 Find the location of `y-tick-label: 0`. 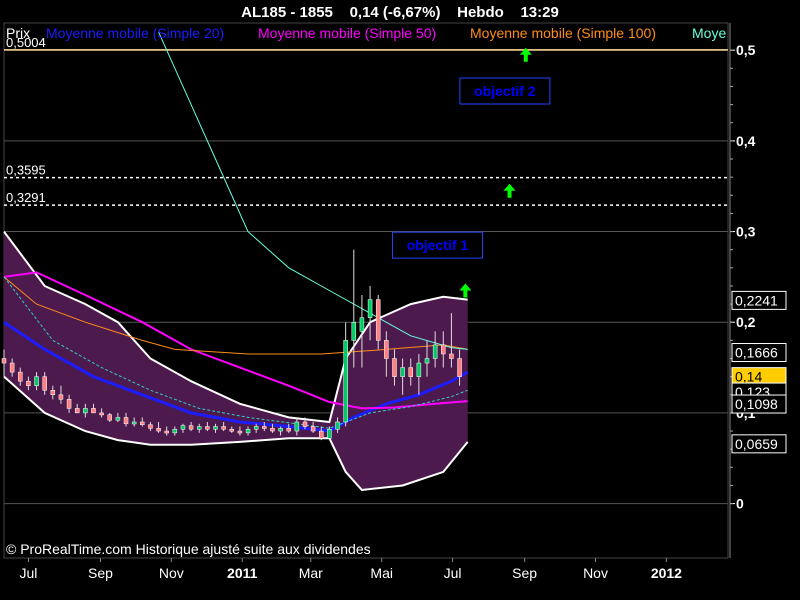

y-tick-label: 0 is located at coordinates (740, 504).